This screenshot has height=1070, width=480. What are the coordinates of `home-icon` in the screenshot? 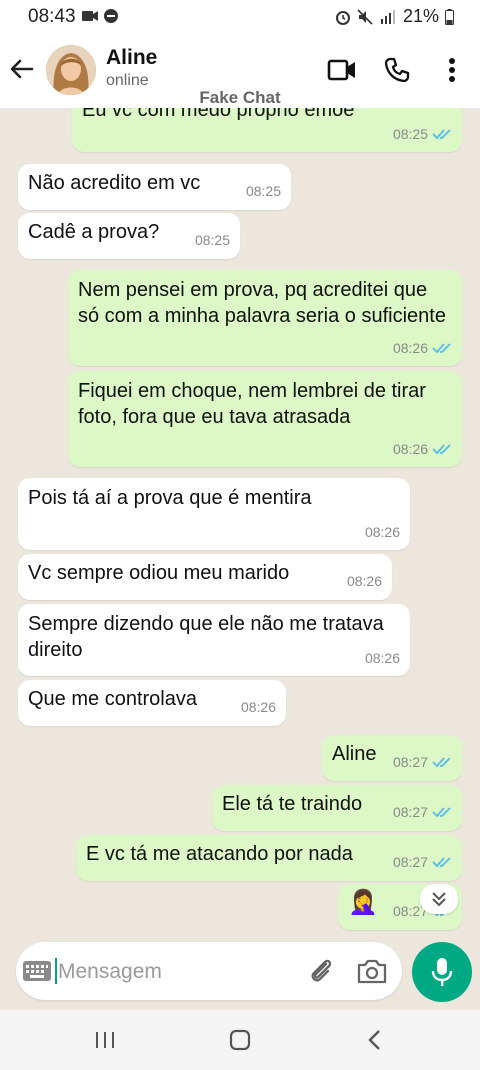 It's located at (240, 1040).